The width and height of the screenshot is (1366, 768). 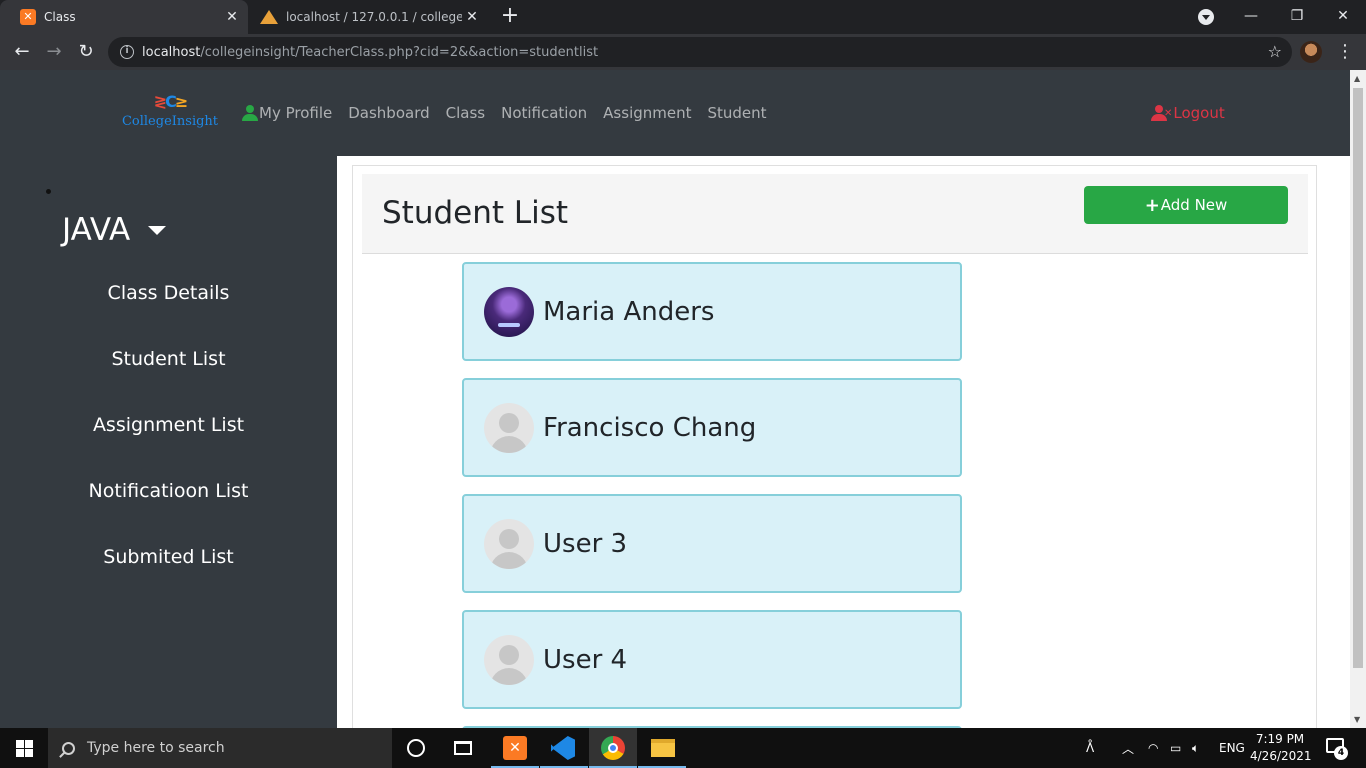 What do you see at coordinates (1153, 748) in the screenshot?
I see `wifi-icon: ◠` at bounding box center [1153, 748].